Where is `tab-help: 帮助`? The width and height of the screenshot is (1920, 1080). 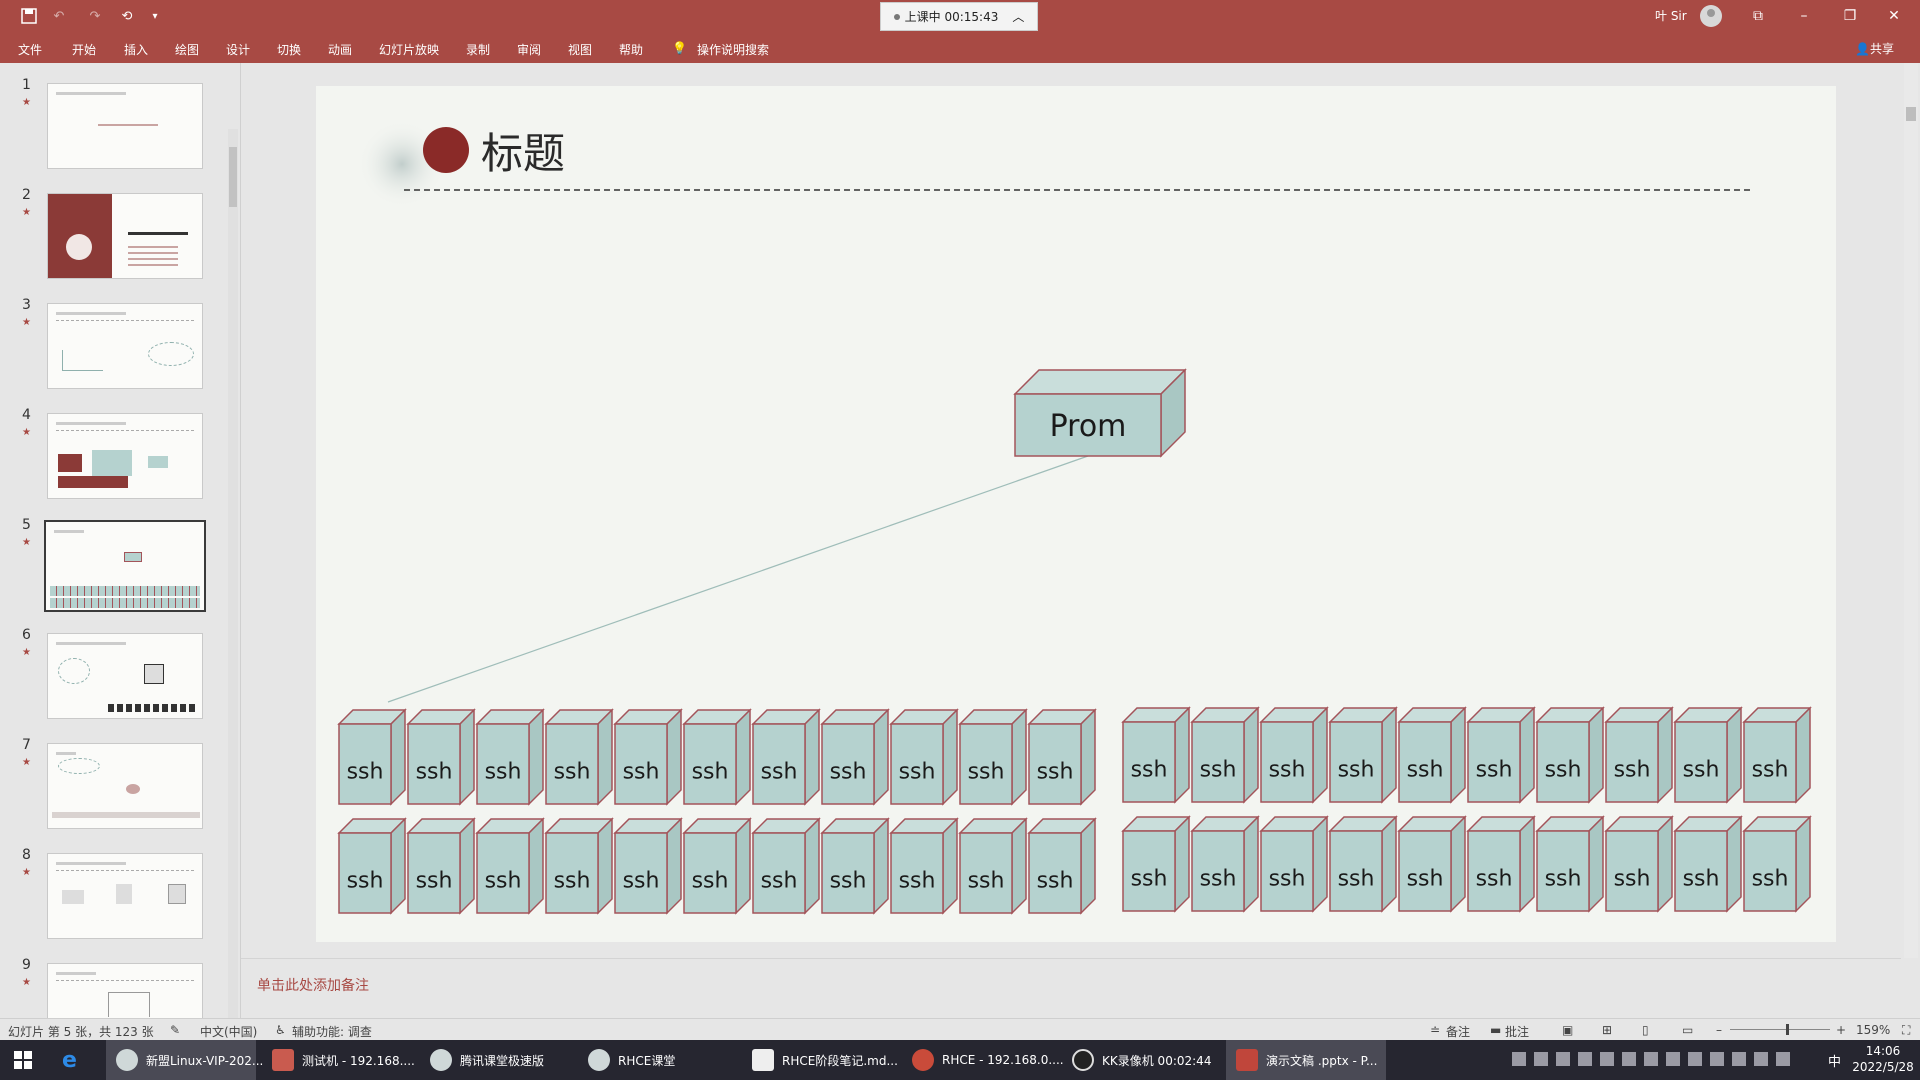 tab-help: 帮助 is located at coordinates (631, 49).